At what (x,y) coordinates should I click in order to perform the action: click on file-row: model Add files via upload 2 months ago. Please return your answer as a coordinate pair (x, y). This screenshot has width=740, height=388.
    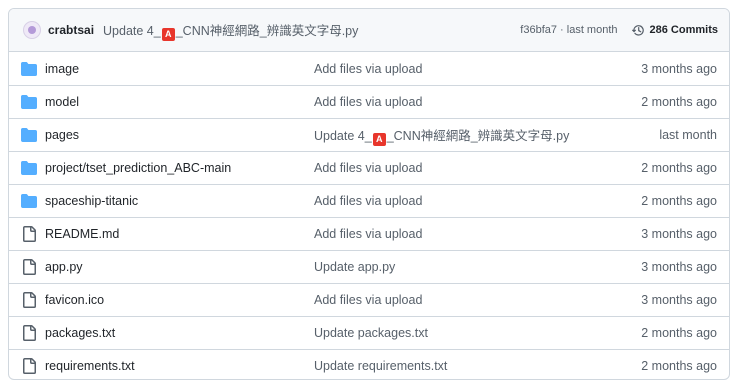
    Looking at the image, I should click on (369, 101).